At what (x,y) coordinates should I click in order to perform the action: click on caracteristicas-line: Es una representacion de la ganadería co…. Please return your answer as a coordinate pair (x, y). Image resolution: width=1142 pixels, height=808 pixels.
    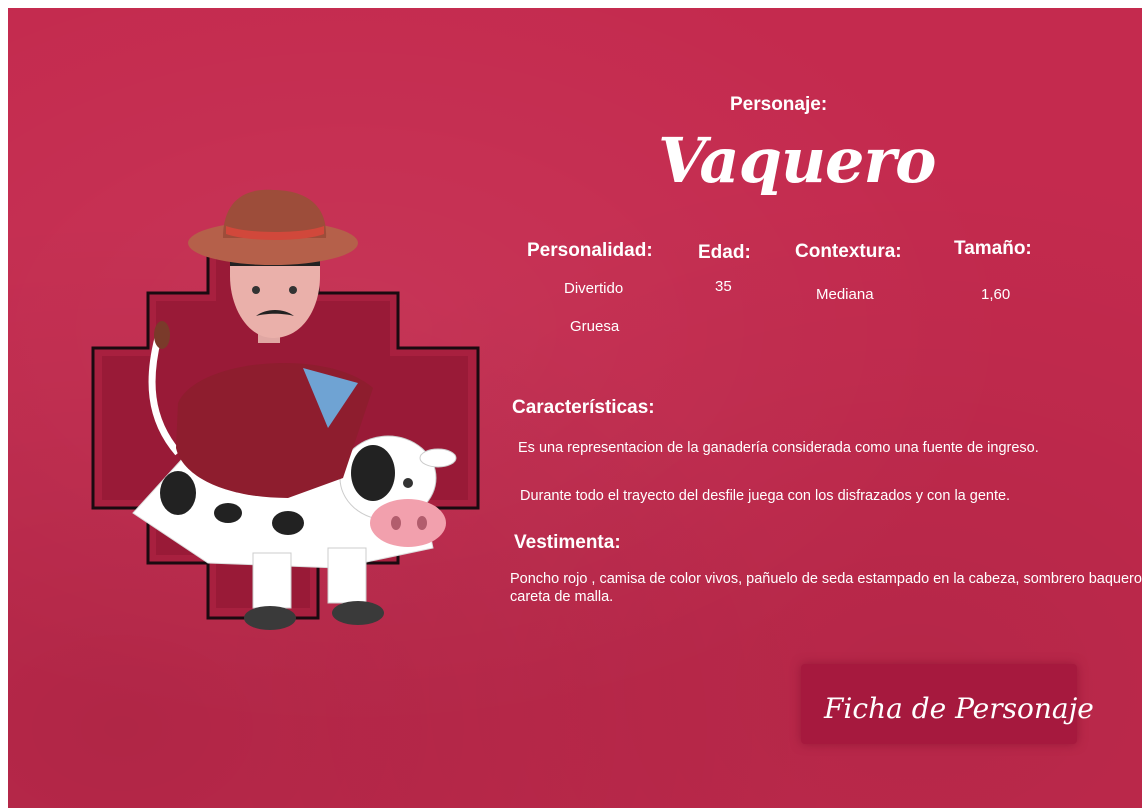
    Looking at the image, I should click on (778, 448).